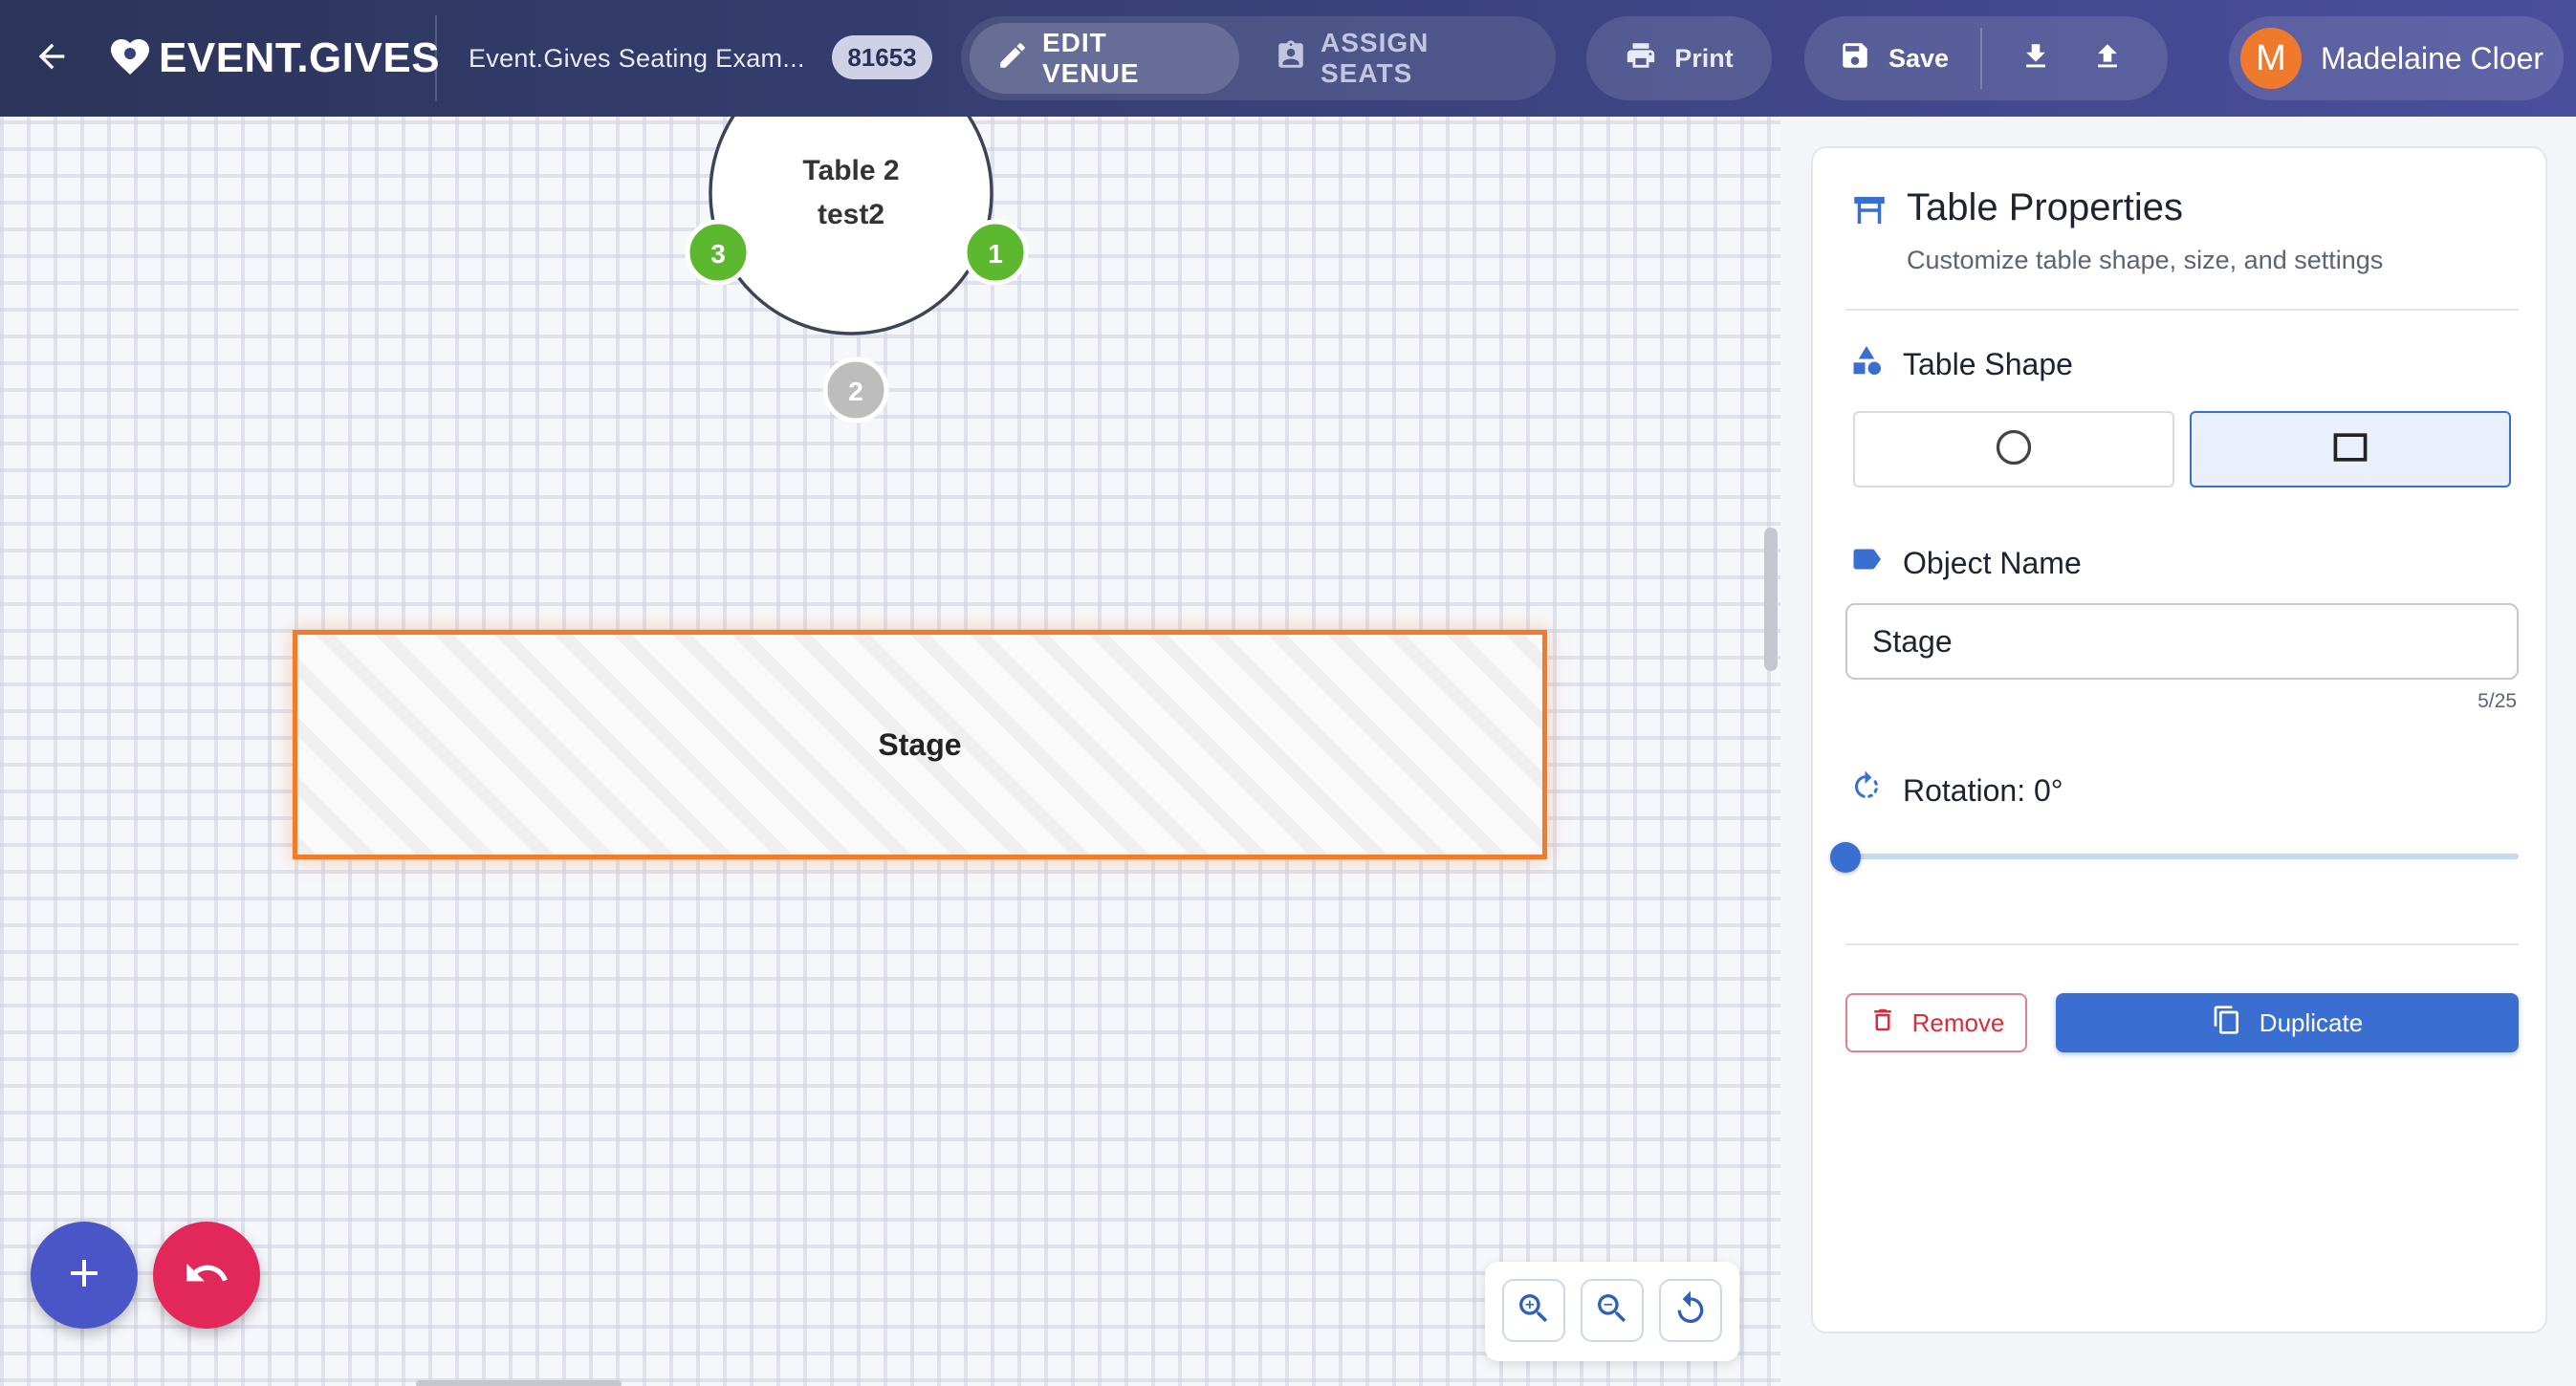 Image resolution: width=2576 pixels, height=1386 pixels. I want to click on back-button, so click(51, 58).